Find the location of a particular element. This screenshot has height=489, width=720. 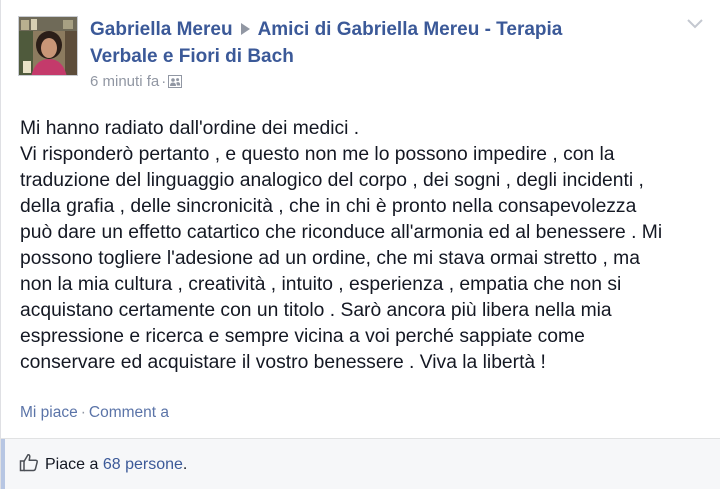

likes-summary-bar: Piace a 68 persone. is located at coordinates (360, 463).